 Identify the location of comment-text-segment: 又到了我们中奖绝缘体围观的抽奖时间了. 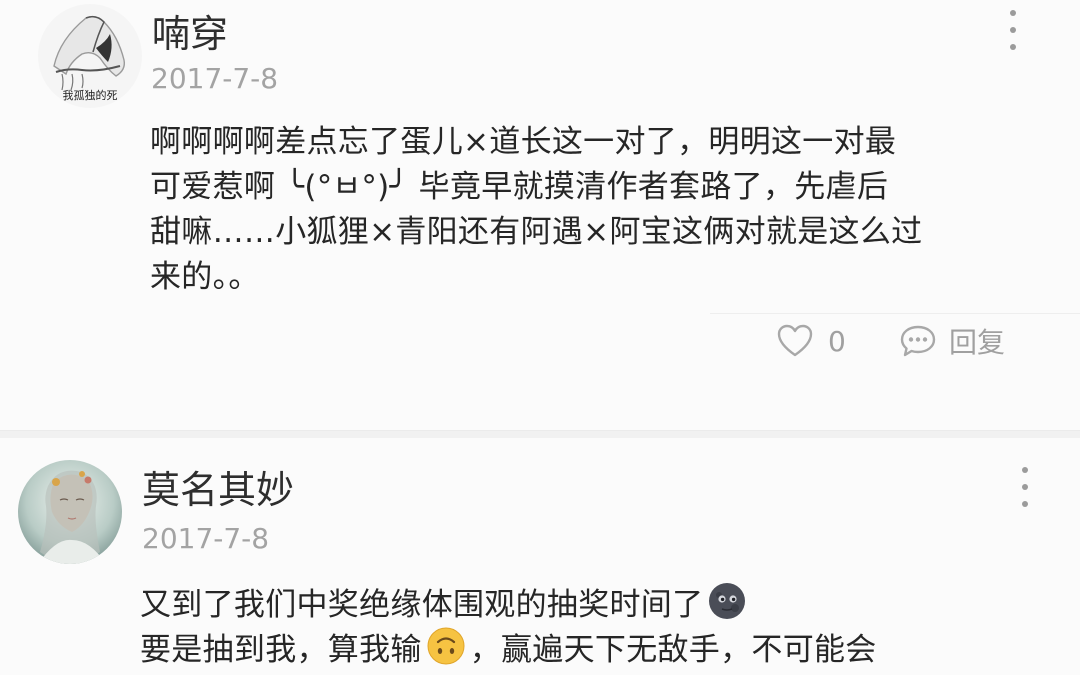
(422, 605).